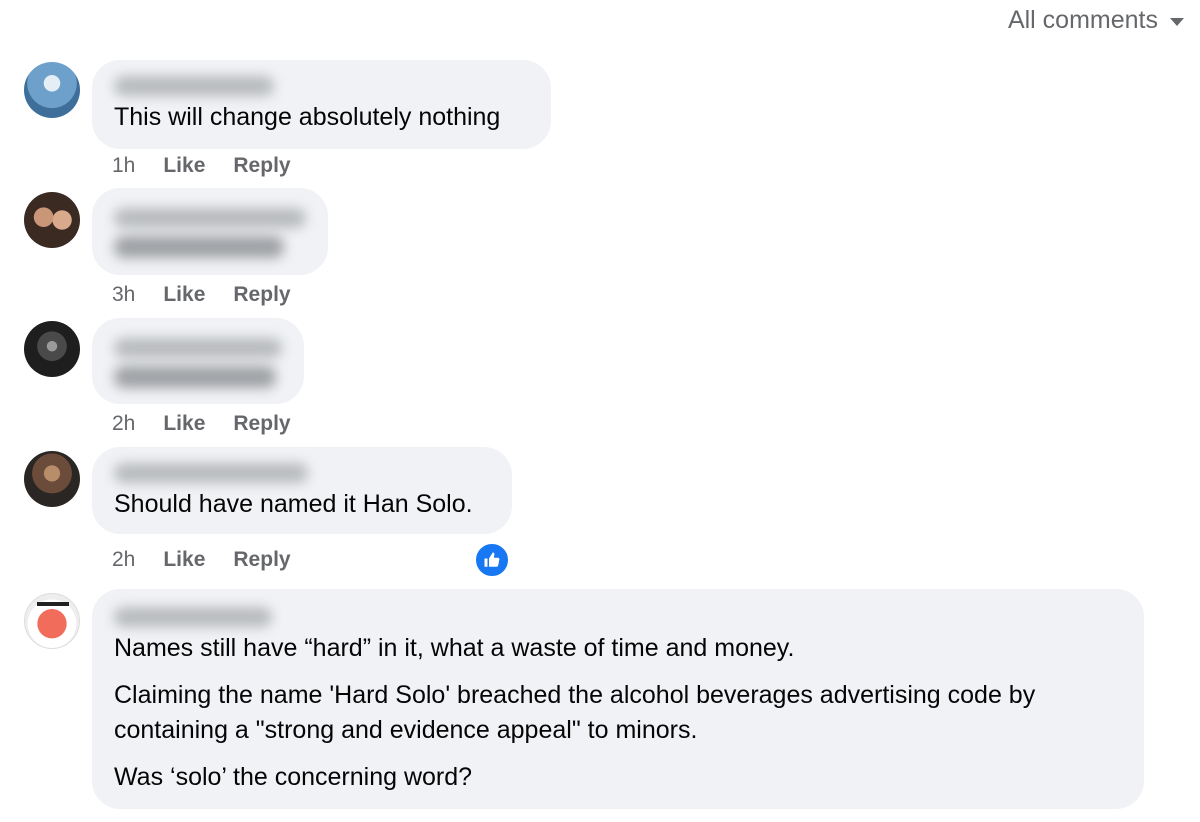 The height and width of the screenshot is (822, 1200). What do you see at coordinates (1082, 20) in the screenshot?
I see `filter-label: All comments` at bounding box center [1082, 20].